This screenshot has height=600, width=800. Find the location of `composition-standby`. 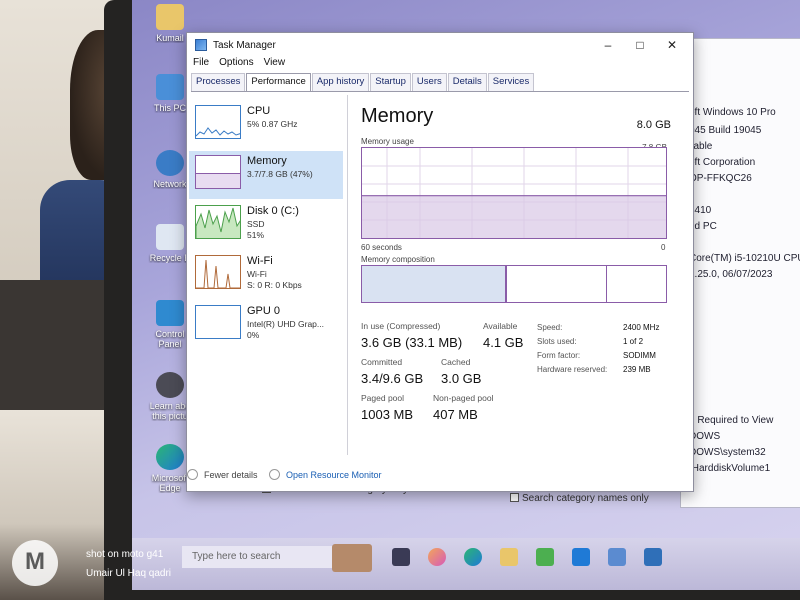

composition-standby is located at coordinates (557, 284).